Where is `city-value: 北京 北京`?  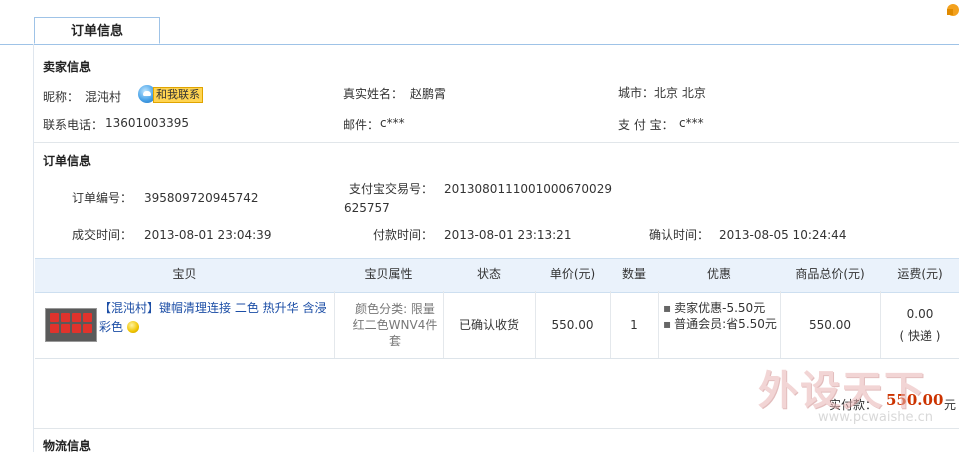
city-value: 北京 北京 is located at coordinates (680, 93).